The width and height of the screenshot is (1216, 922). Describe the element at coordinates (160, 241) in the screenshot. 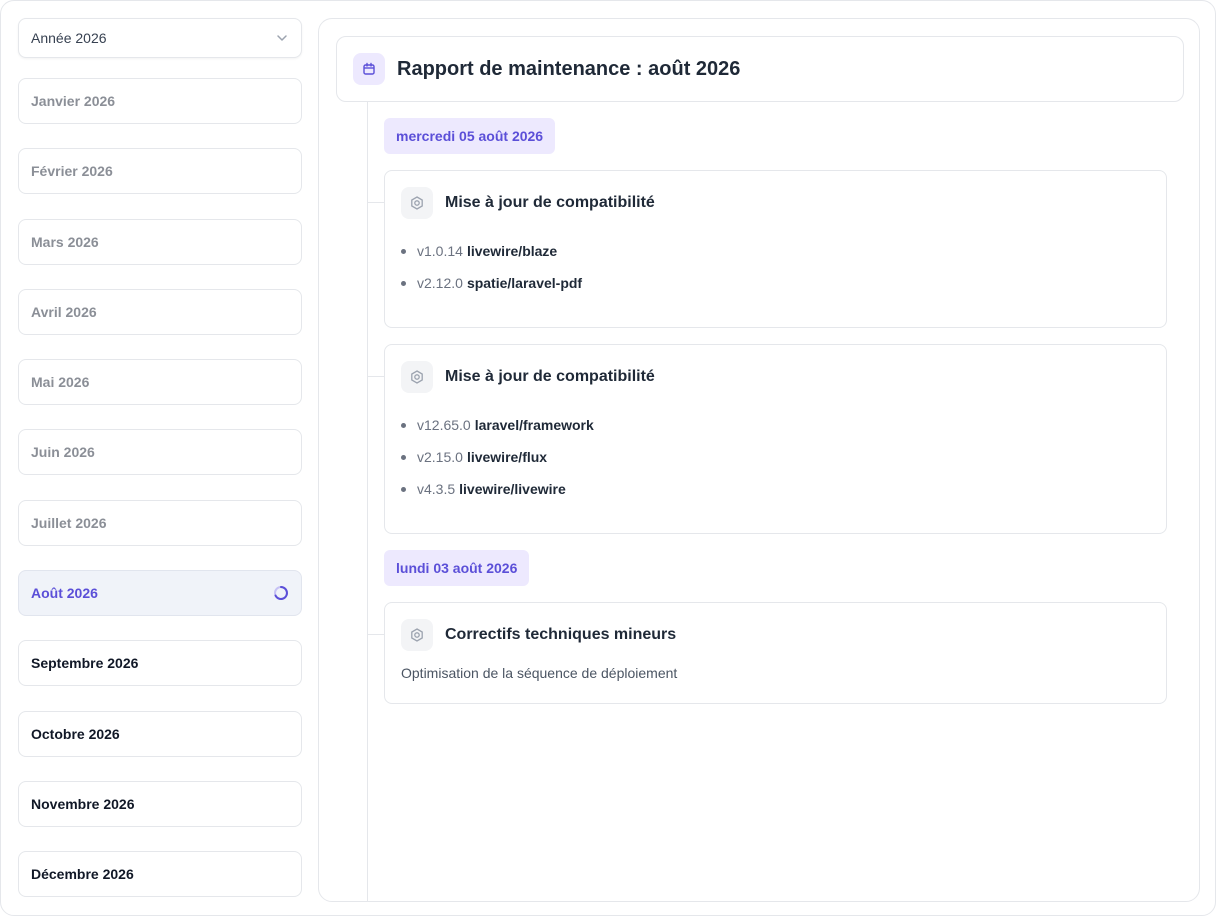

I see `month-item-mars: Mars 2026` at that location.